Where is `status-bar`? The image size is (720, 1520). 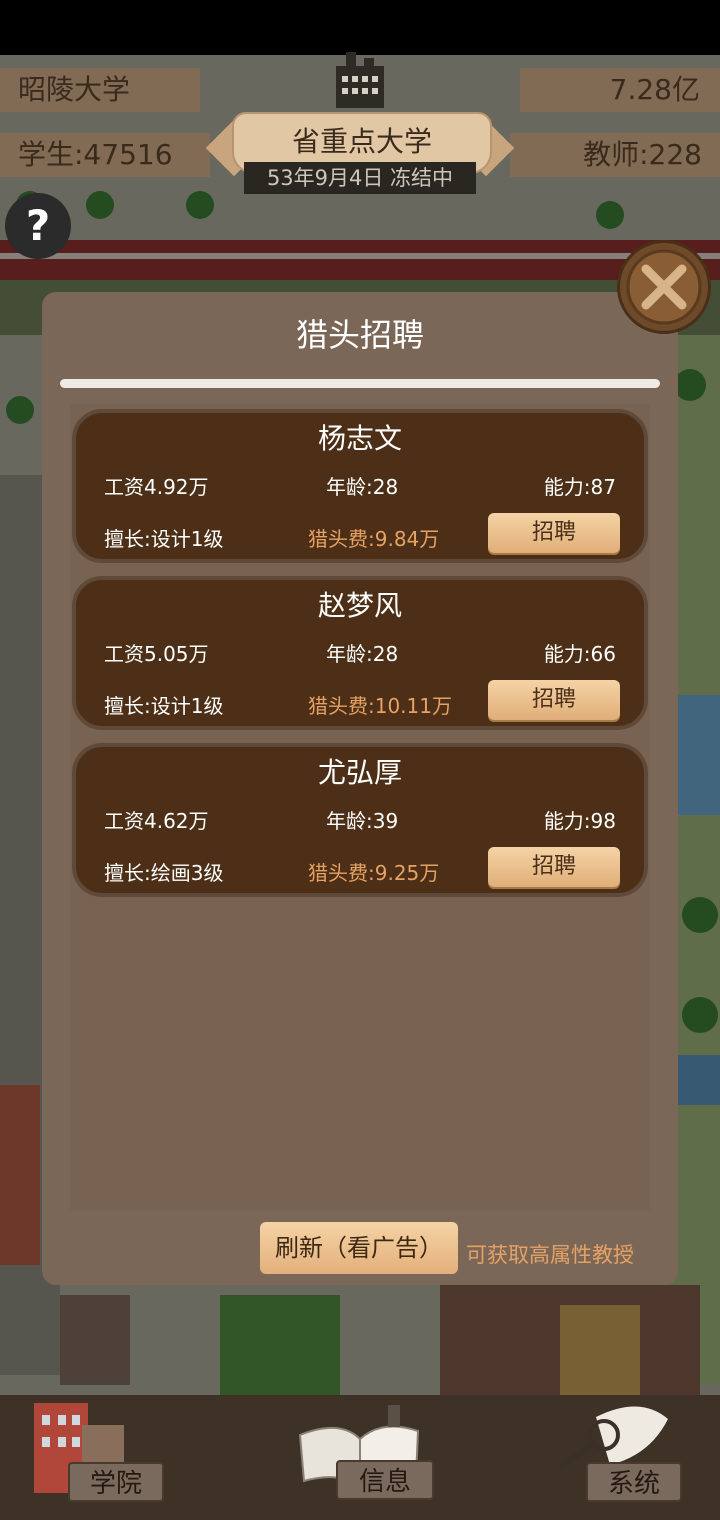
status-bar is located at coordinates (360, 27).